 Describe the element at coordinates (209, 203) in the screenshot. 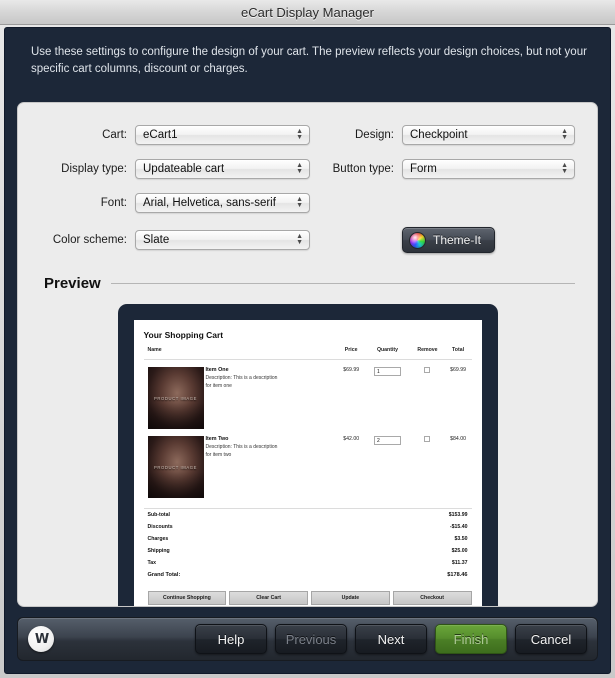

I see `font-select-value: Arial, Helvetica, sans-serif` at that location.